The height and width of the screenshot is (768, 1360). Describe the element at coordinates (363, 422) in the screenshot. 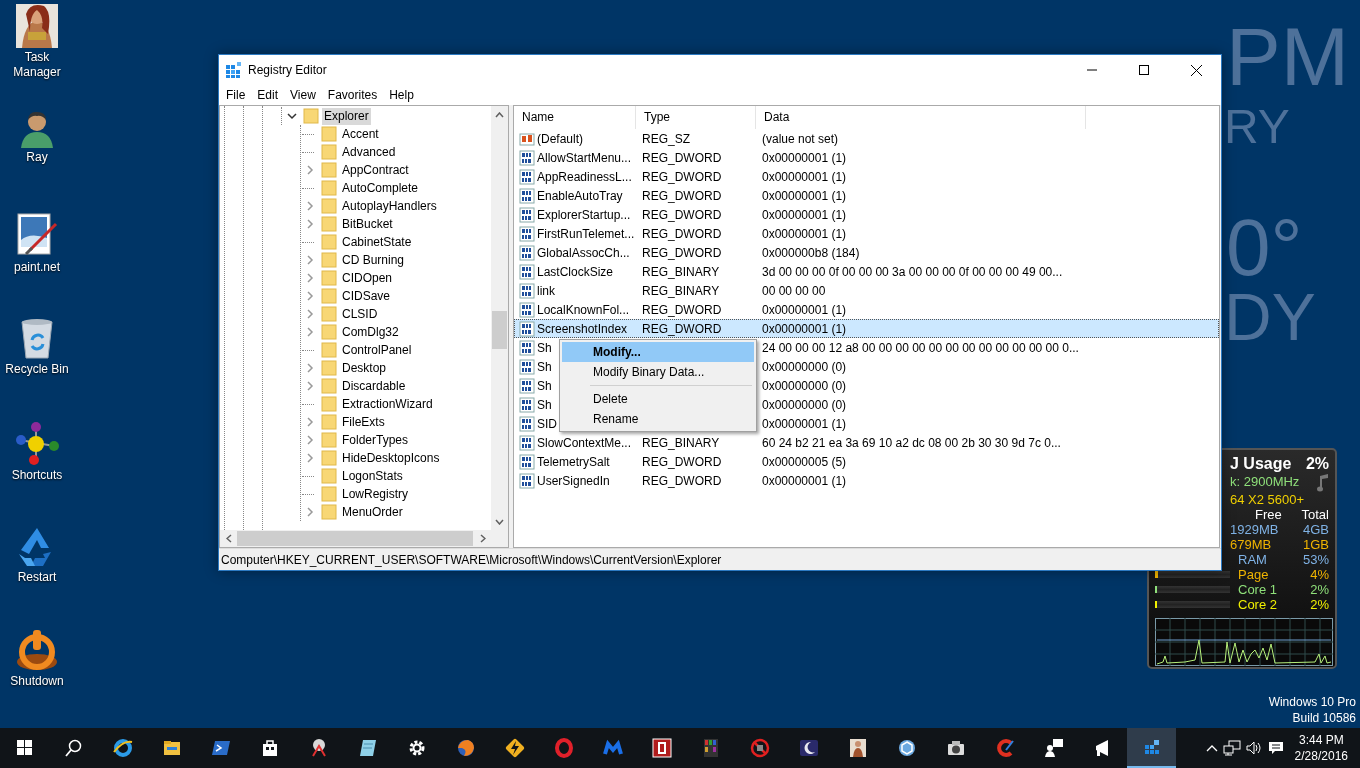

I see `tree-item: FileExts` at that location.